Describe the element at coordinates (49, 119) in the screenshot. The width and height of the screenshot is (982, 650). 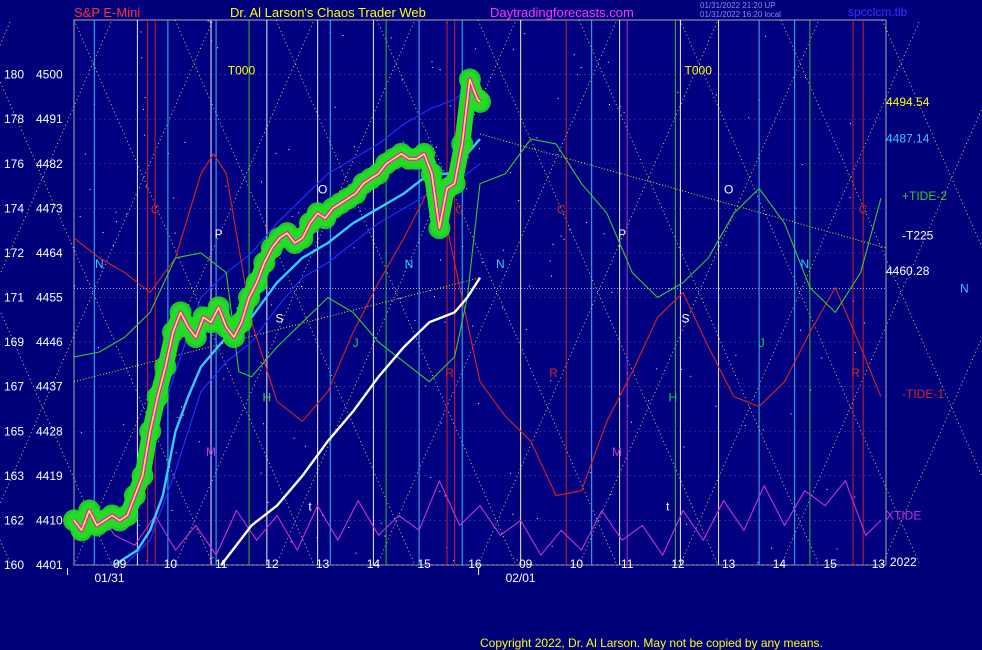
I see `y-tick-label-right: 4491` at that location.